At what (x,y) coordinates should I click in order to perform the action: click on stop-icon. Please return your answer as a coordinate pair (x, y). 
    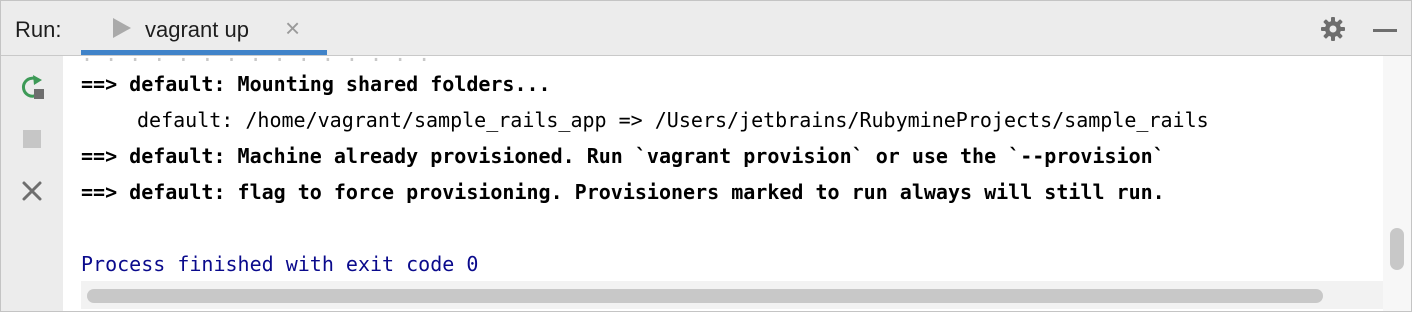
    Looking at the image, I should click on (32, 139).